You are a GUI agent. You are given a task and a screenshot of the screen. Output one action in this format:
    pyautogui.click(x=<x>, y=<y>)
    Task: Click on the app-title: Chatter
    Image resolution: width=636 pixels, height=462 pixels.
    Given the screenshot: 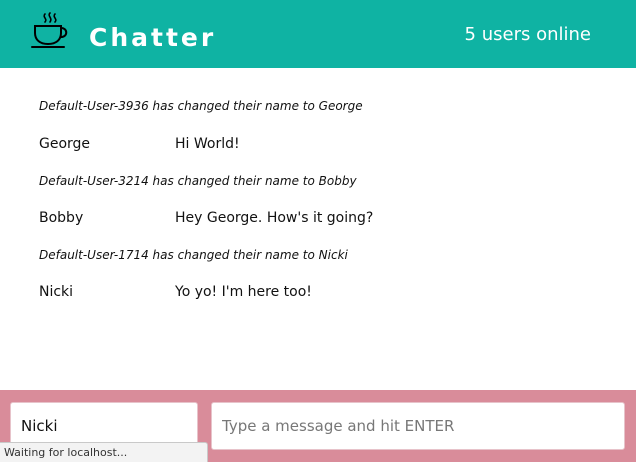 What is the action you would take?
    pyautogui.click(x=153, y=37)
    